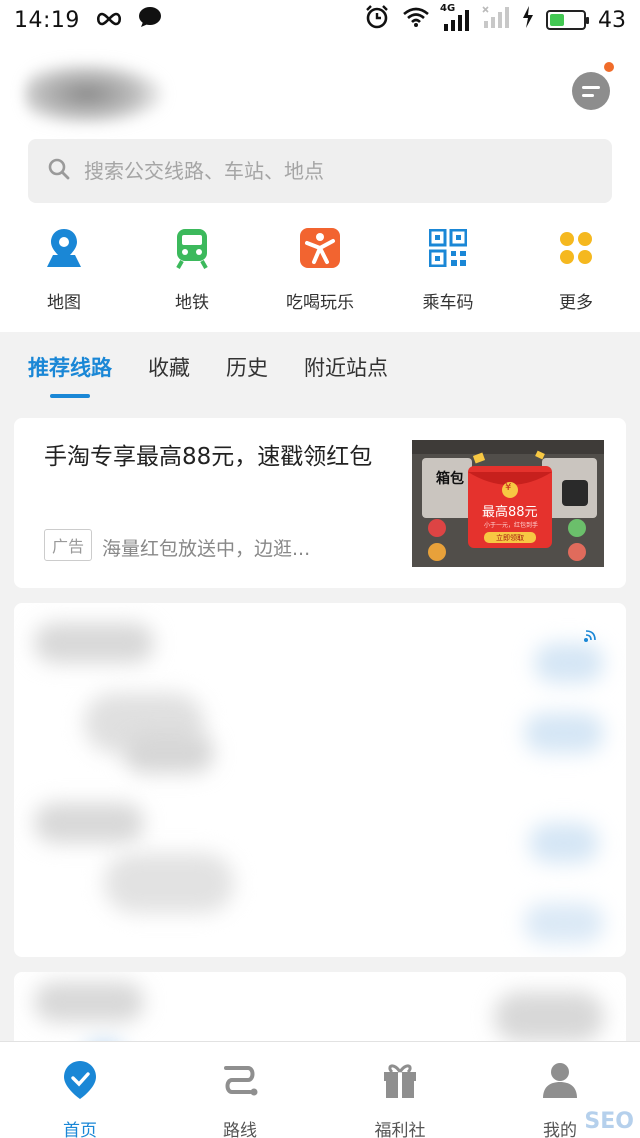 The height and width of the screenshot is (1138, 640). What do you see at coordinates (508, 487) in the screenshot?
I see `ad-image-yen: ¥` at bounding box center [508, 487].